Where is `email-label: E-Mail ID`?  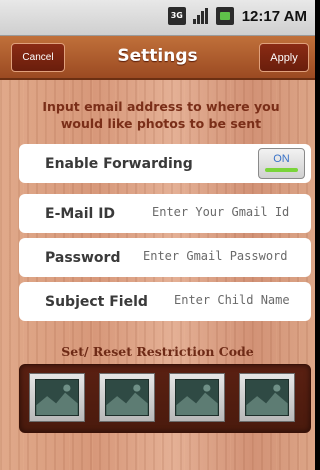 email-label: E-Mail ID is located at coordinates (80, 213).